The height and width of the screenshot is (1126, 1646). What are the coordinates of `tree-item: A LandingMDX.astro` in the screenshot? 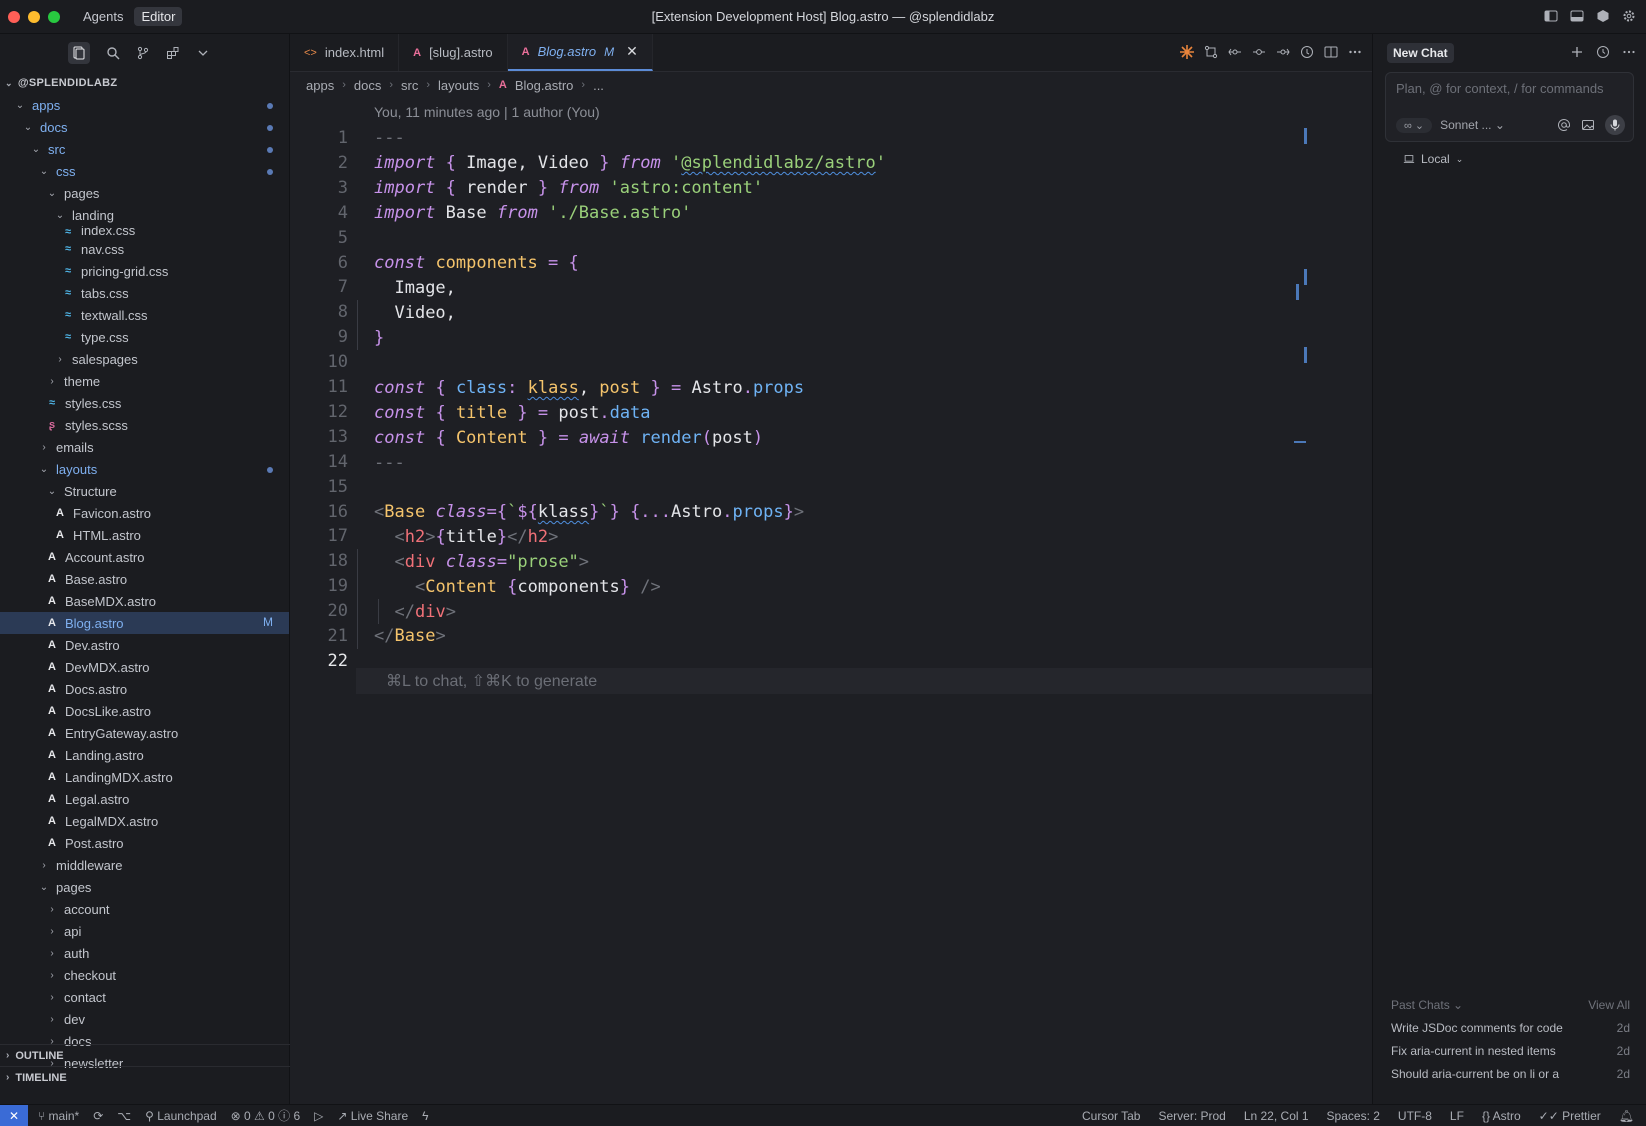 It's located at (144, 777).